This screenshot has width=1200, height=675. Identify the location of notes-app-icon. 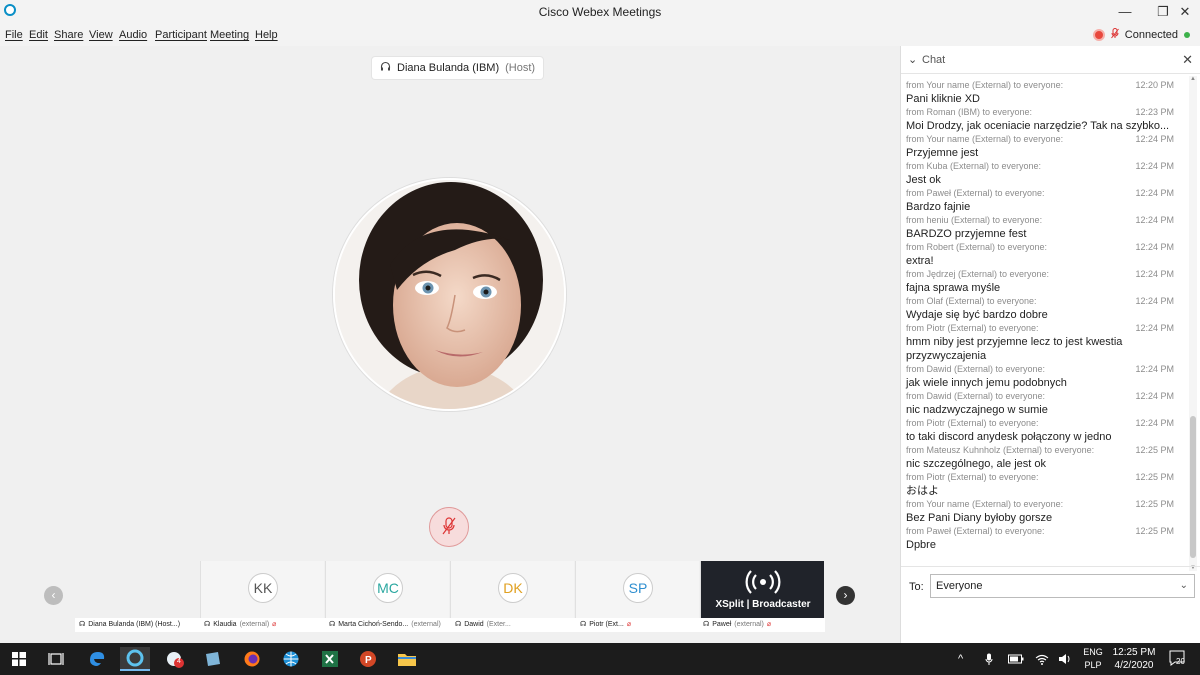
(213, 659).